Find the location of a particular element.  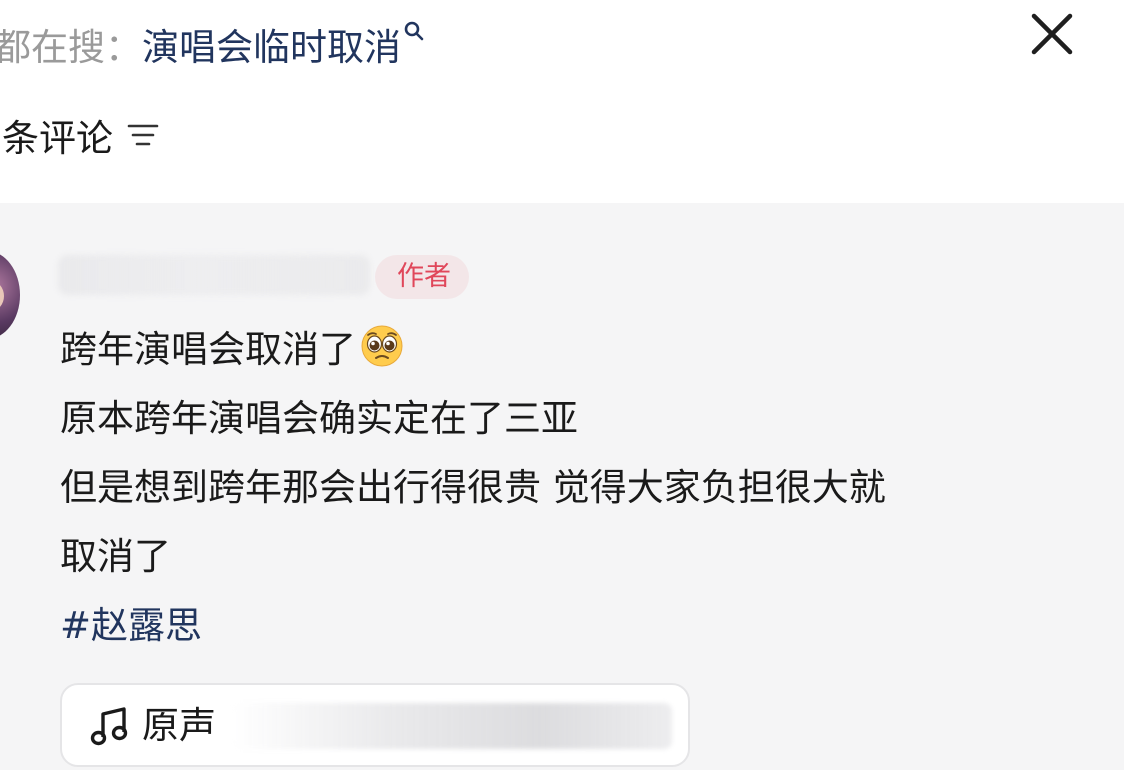

close-icon is located at coordinates (1052, 34).